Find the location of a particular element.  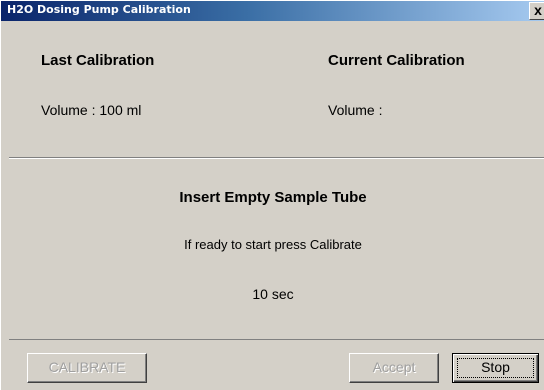

last-calibration-heading: Last Calibration is located at coordinates (98, 60).